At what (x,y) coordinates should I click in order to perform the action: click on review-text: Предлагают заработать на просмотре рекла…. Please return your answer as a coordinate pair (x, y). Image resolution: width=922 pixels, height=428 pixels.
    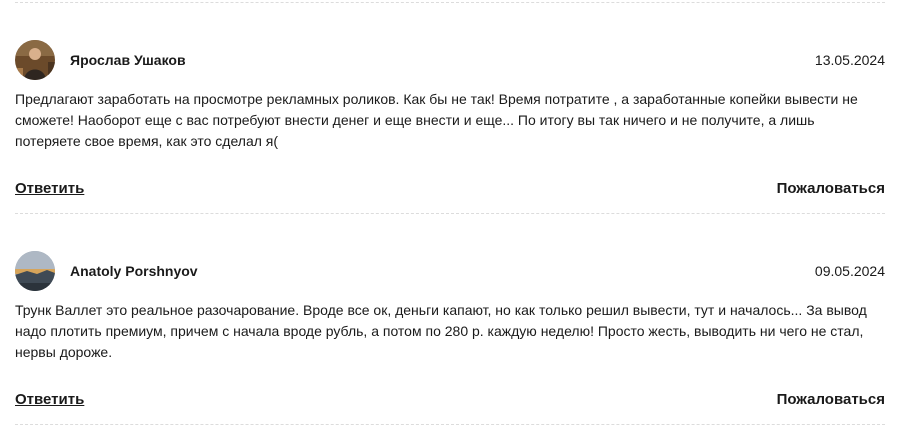
    Looking at the image, I should click on (436, 120).